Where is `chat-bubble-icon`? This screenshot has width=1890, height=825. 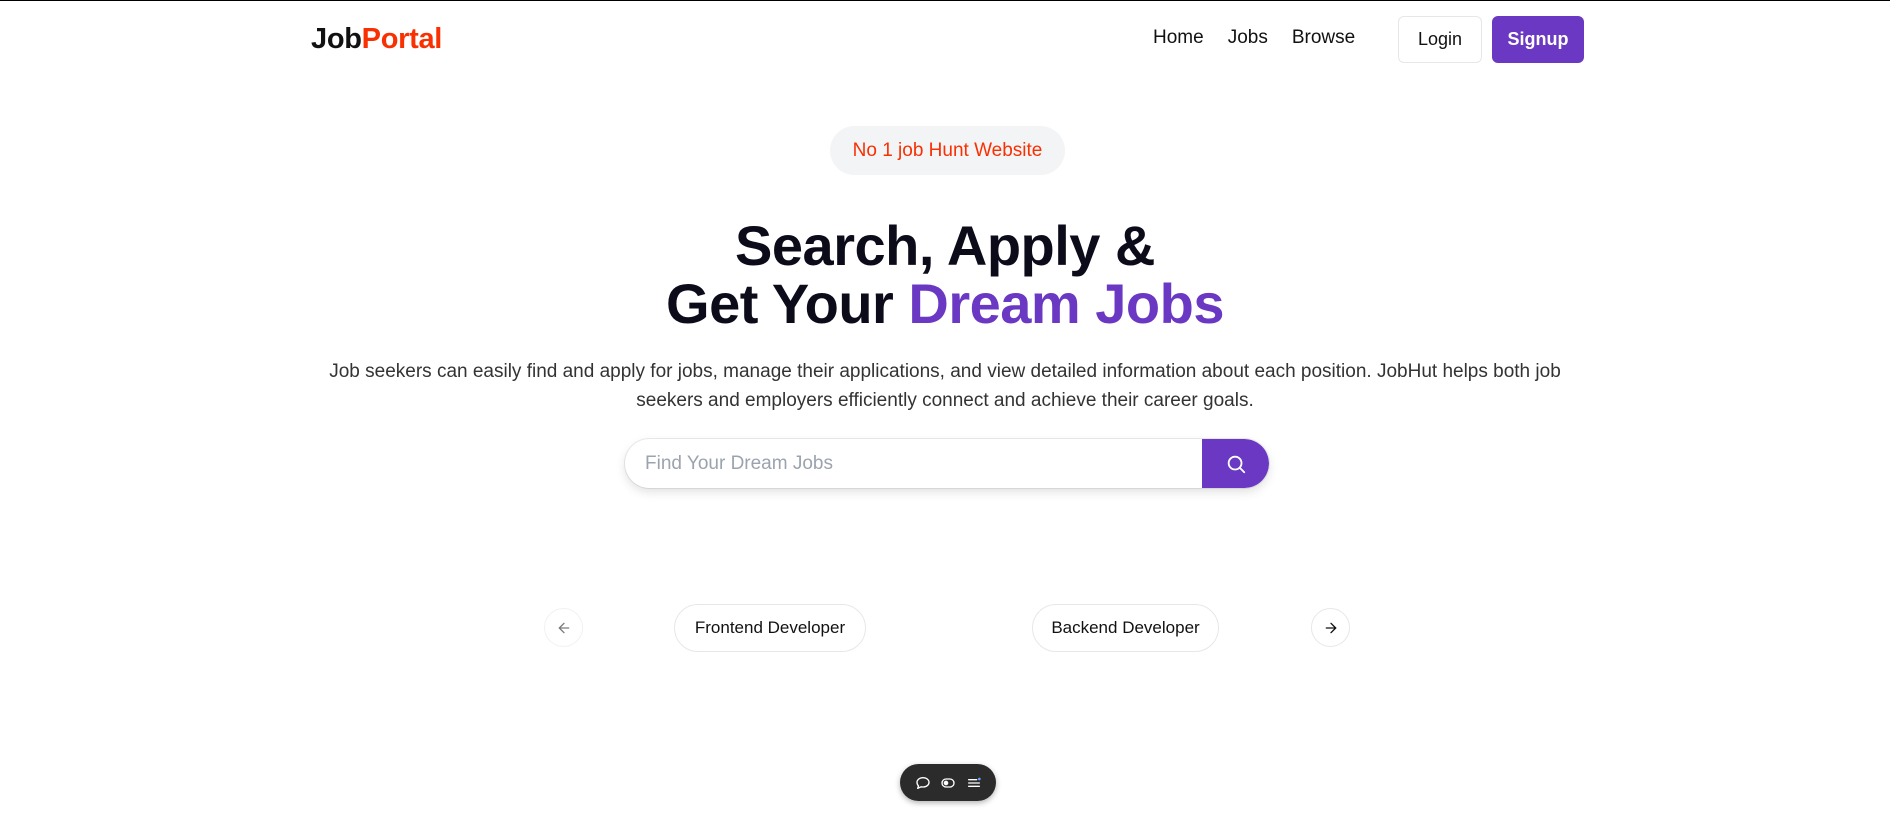
chat-bubble-icon is located at coordinates (923, 783).